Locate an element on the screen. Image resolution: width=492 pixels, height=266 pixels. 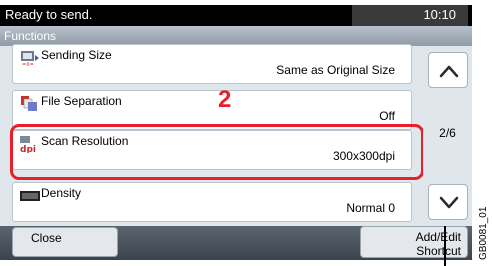
chevron-up-icon is located at coordinates (449, 71).